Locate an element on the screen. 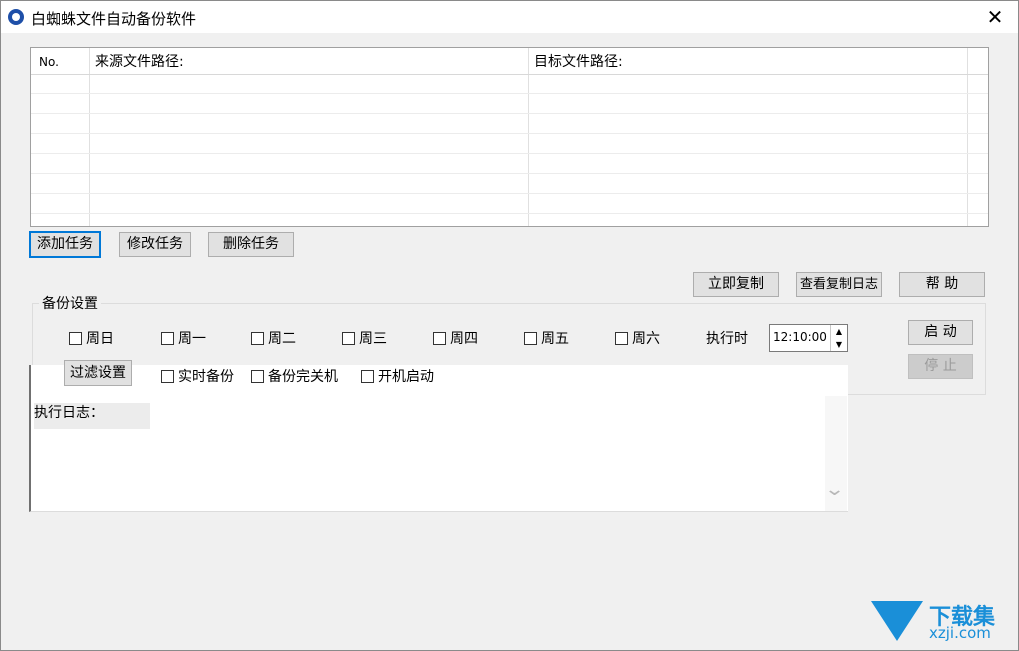  checkbox-sunday: 周日 is located at coordinates (91, 338).